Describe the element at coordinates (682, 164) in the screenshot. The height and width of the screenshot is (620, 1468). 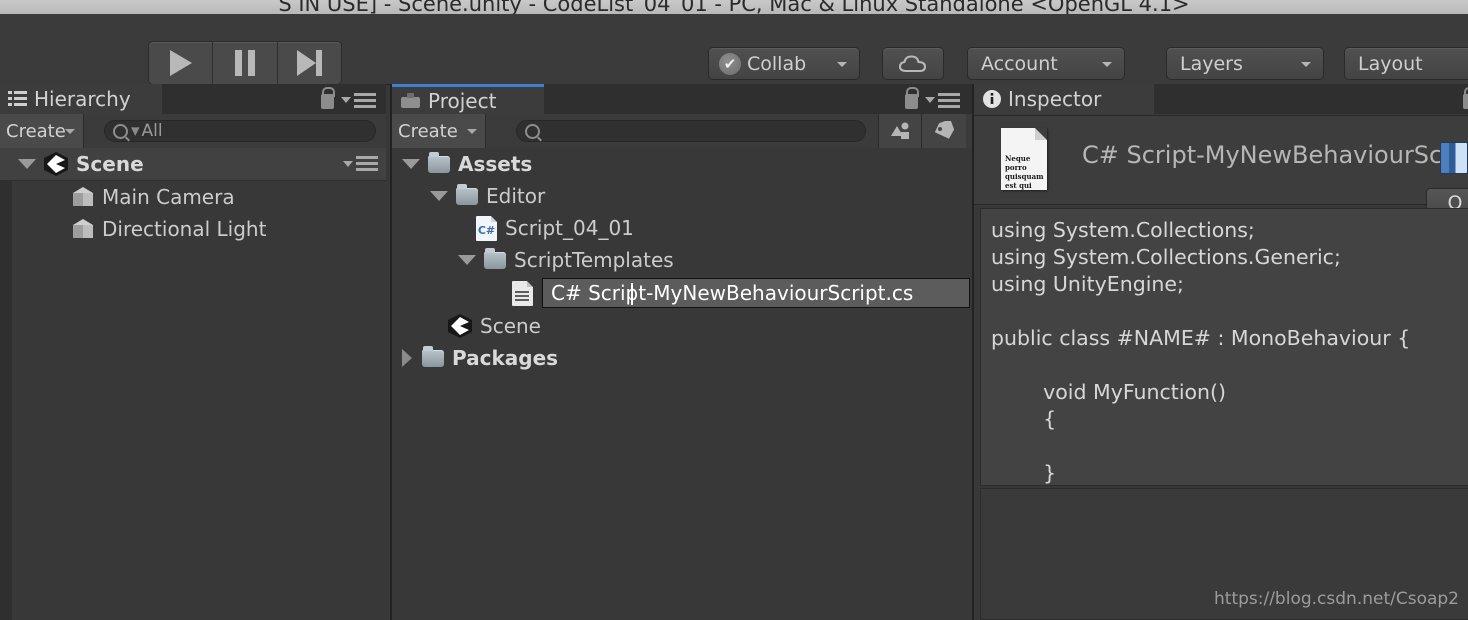
I see `project-item-assets: Assets` at that location.